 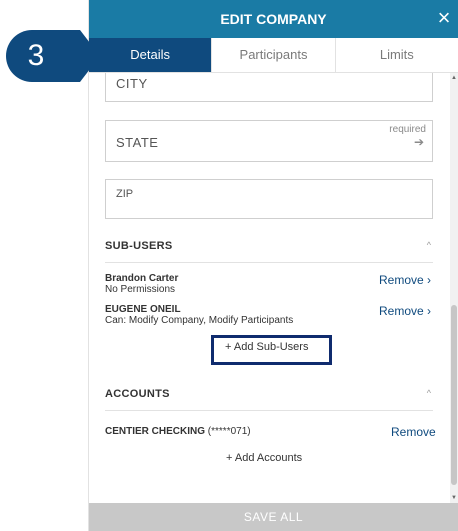 I want to click on zip-field: ZIP, so click(x=269, y=199).